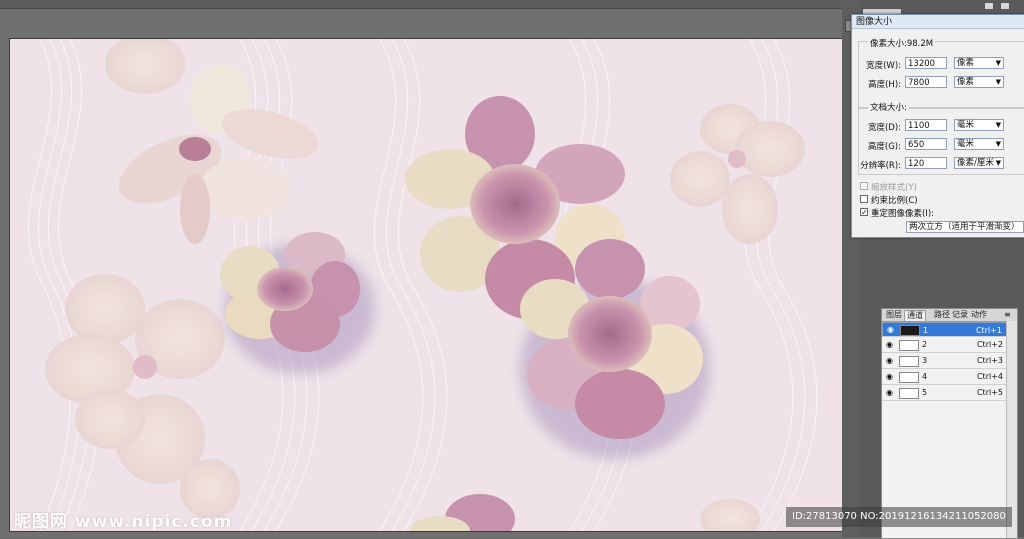 This screenshot has width=1024, height=539. I want to click on resolution-unit-select: 像素/厘米 ▼, so click(979, 163).